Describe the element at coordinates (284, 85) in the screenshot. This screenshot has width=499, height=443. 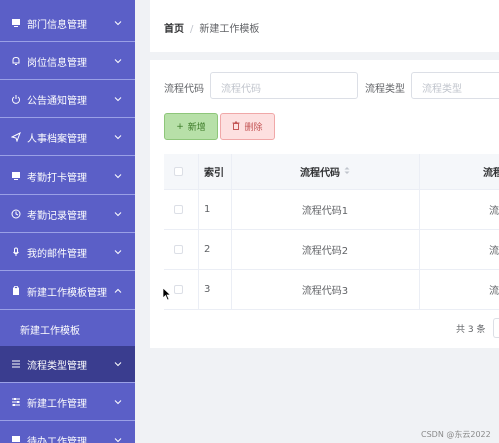
I see `code-filter-input: 流程代码` at that location.